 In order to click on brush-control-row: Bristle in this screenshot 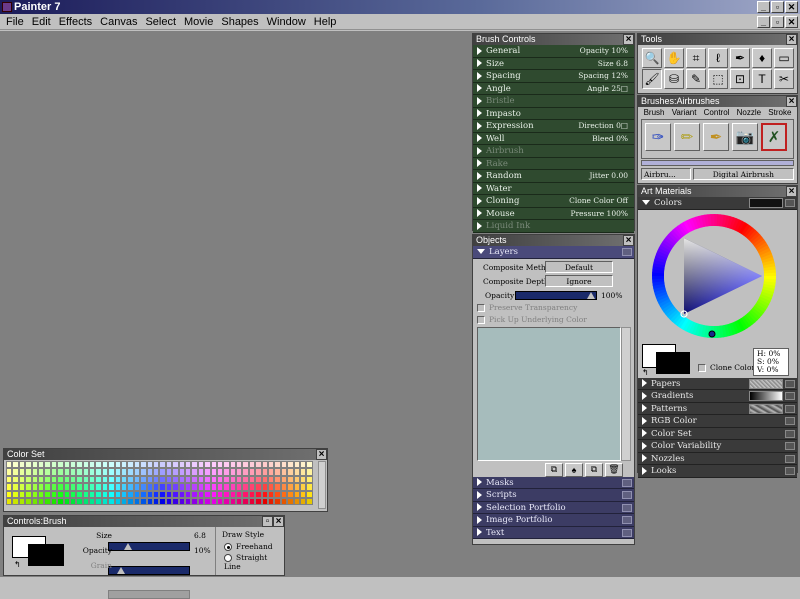, I will do `click(553, 101)`.